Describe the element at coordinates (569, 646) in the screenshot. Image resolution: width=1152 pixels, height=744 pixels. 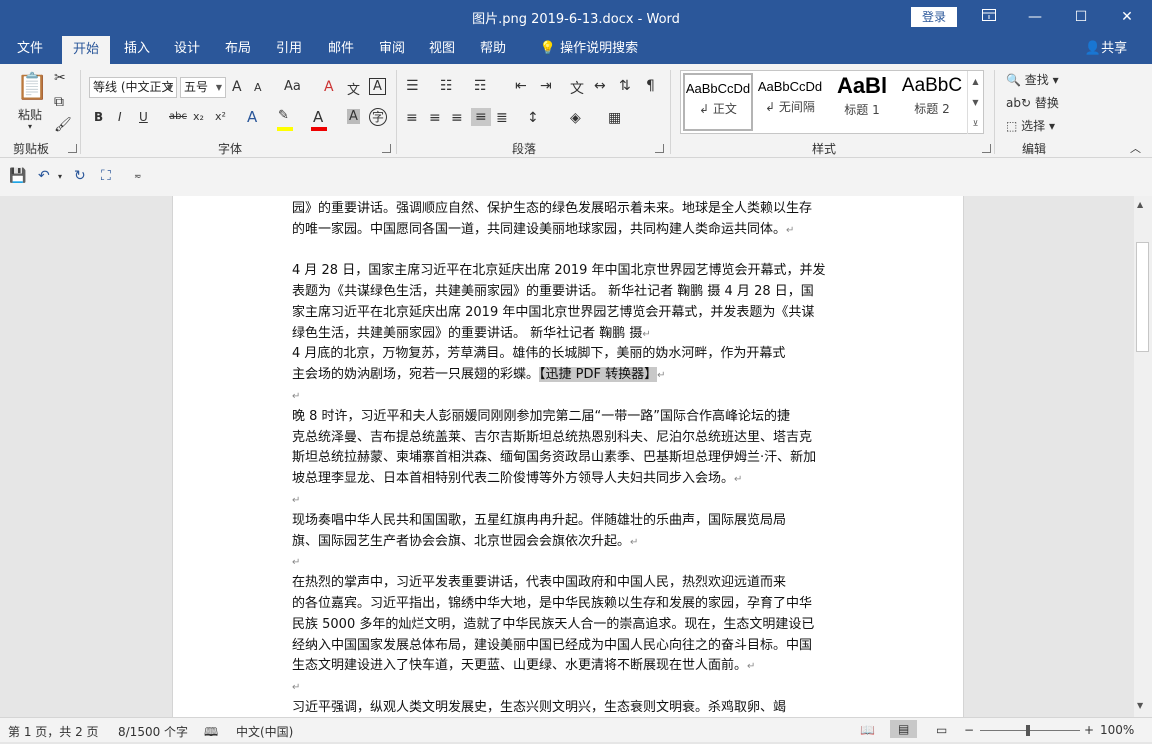
I see `document-line: 经纳入中国国家发展总体布局，建设美丽中国已经成为中国人民心向往之的奋斗目标。中国` at that location.